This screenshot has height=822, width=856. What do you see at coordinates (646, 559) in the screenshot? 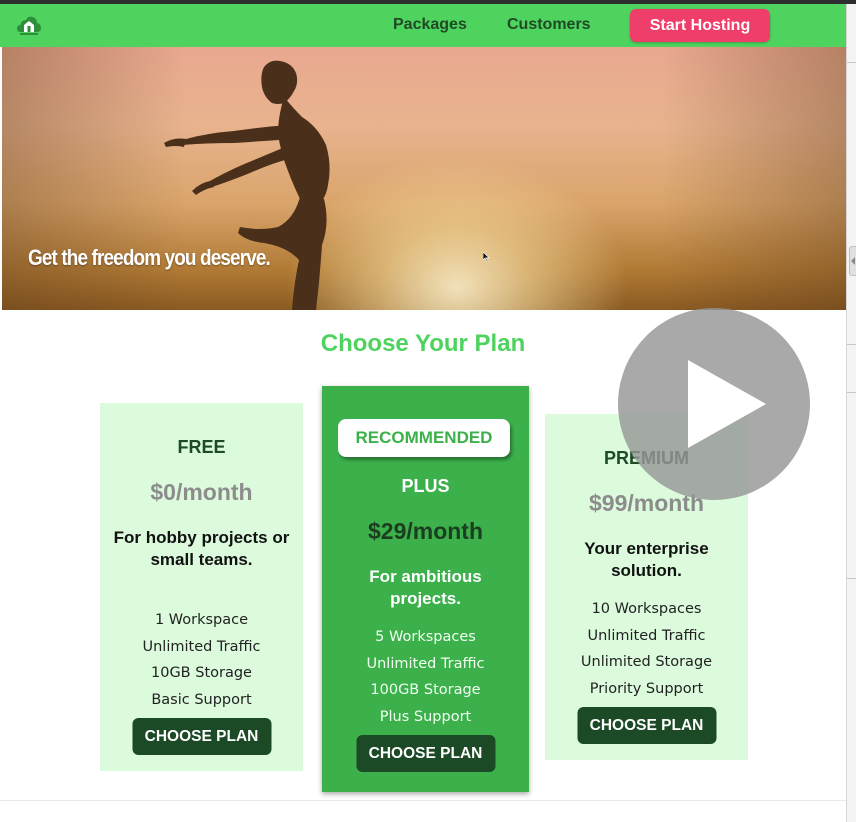
I see `plan-description: Your enterprise solution.` at bounding box center [646, 559].